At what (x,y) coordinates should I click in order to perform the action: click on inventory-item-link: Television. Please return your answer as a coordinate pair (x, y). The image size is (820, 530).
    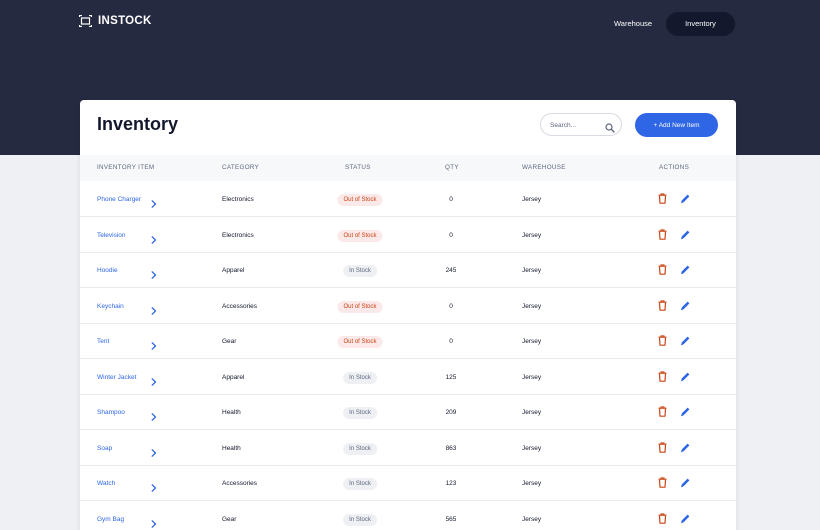
    Looking at the image, I should click on (111, 235).